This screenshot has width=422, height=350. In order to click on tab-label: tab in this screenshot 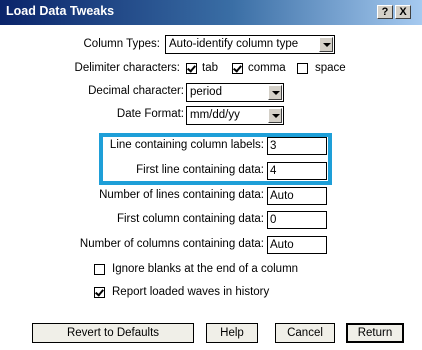, I will do `click(210, 68)`.